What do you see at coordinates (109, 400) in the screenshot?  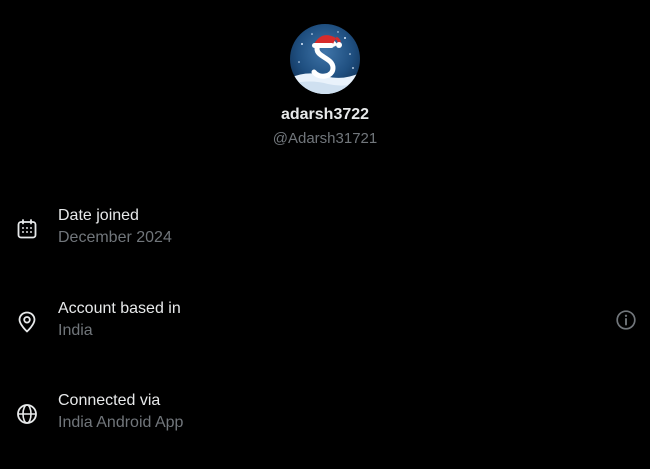 I see `connected-via-label: Connected via` at bounding box center [109, 400].